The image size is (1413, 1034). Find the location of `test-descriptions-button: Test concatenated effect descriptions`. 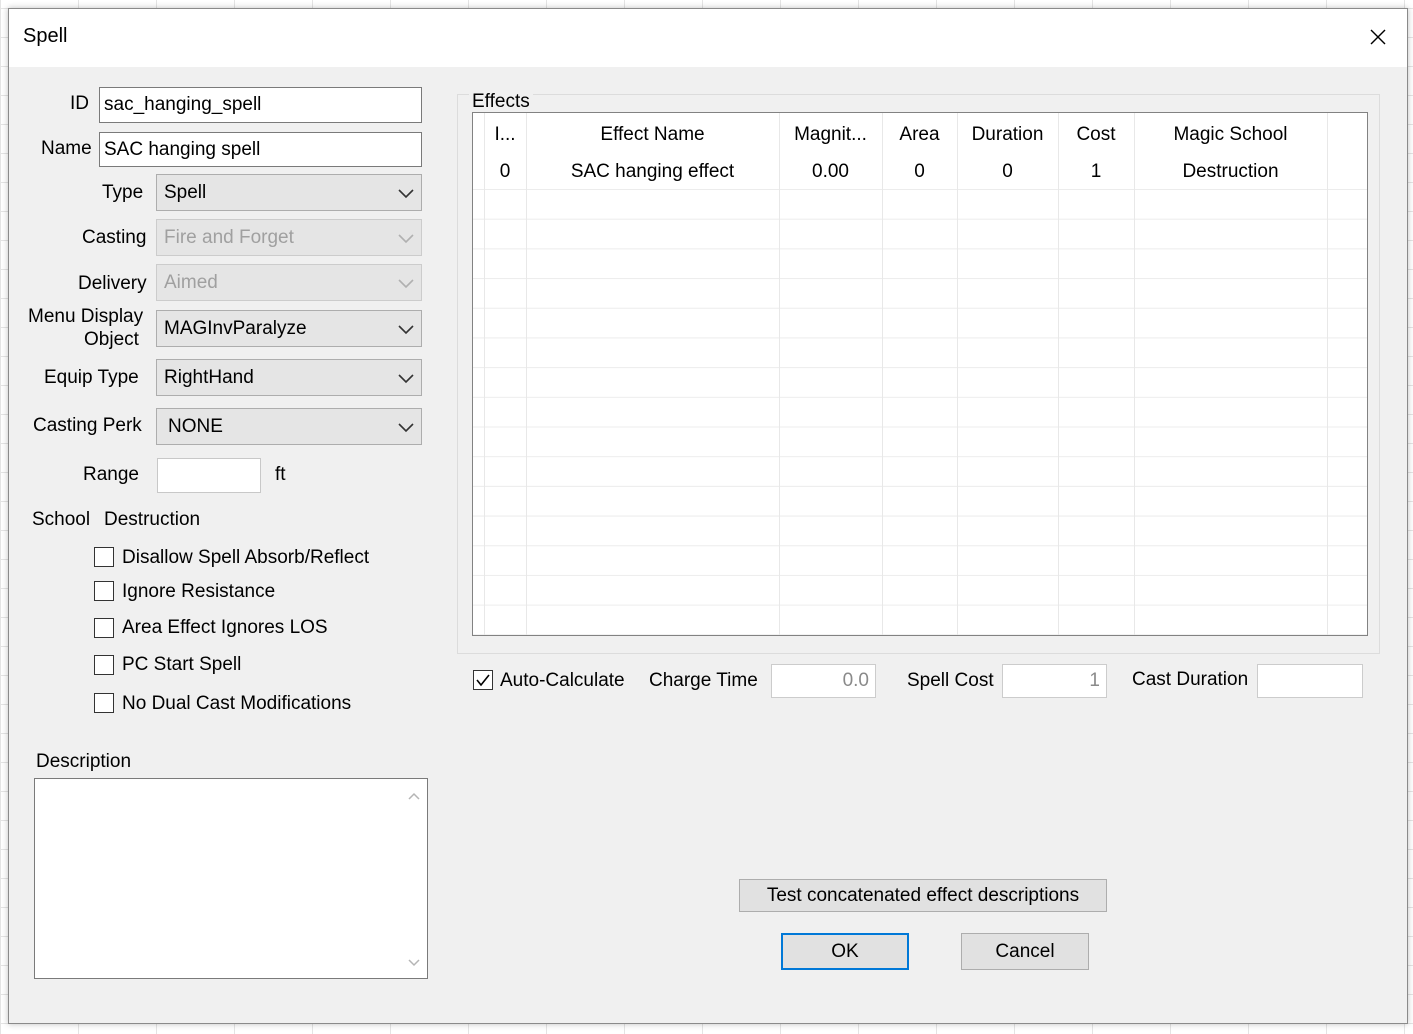

test-descriptions-button: Test concatenated effect descriptions is located at coordinates (923, 895).